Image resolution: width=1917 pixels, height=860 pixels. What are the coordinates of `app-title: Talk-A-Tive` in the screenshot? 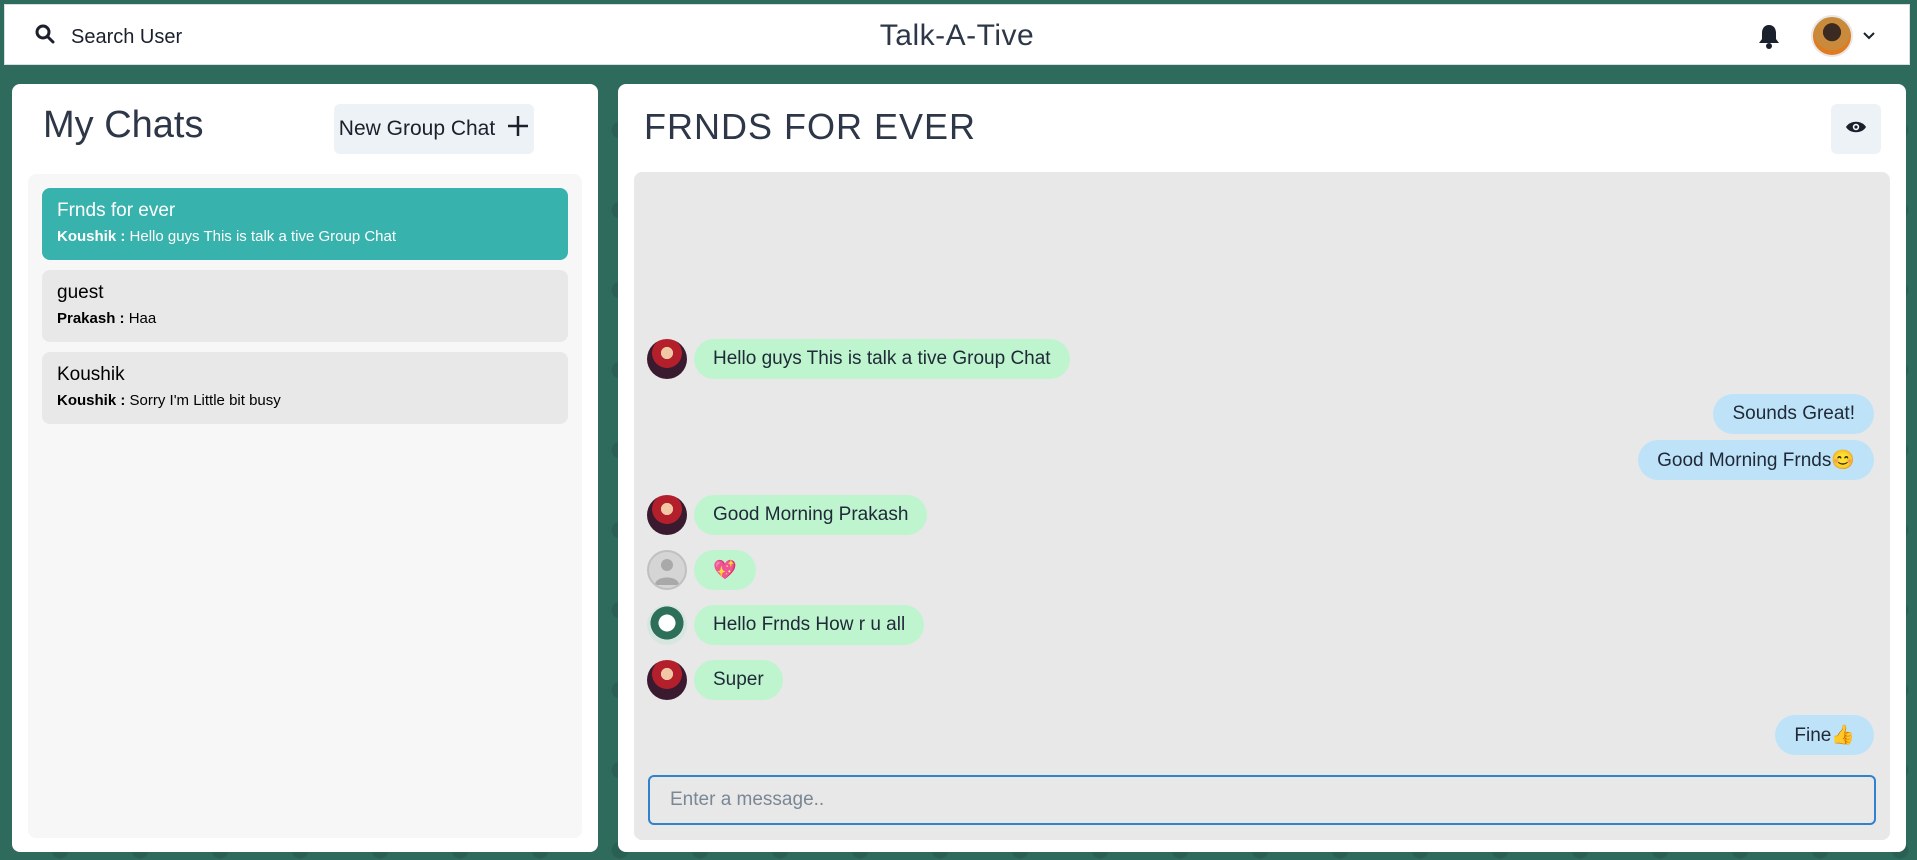 It's located at (957, 35).